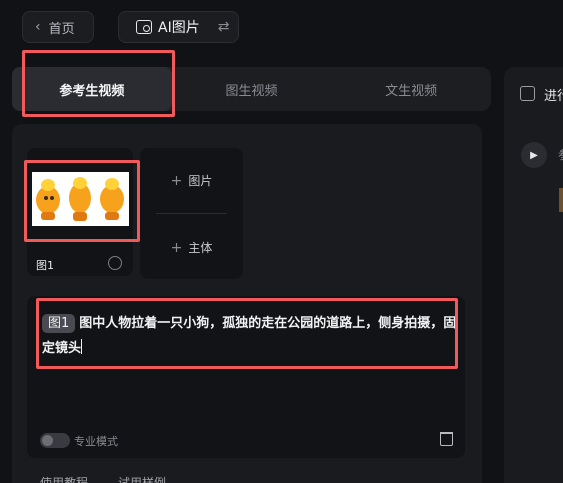 This screenshot has width=563, height=483. I want to click on ai-image-mode-button: AI图片 ⇄, so click(178, 27).